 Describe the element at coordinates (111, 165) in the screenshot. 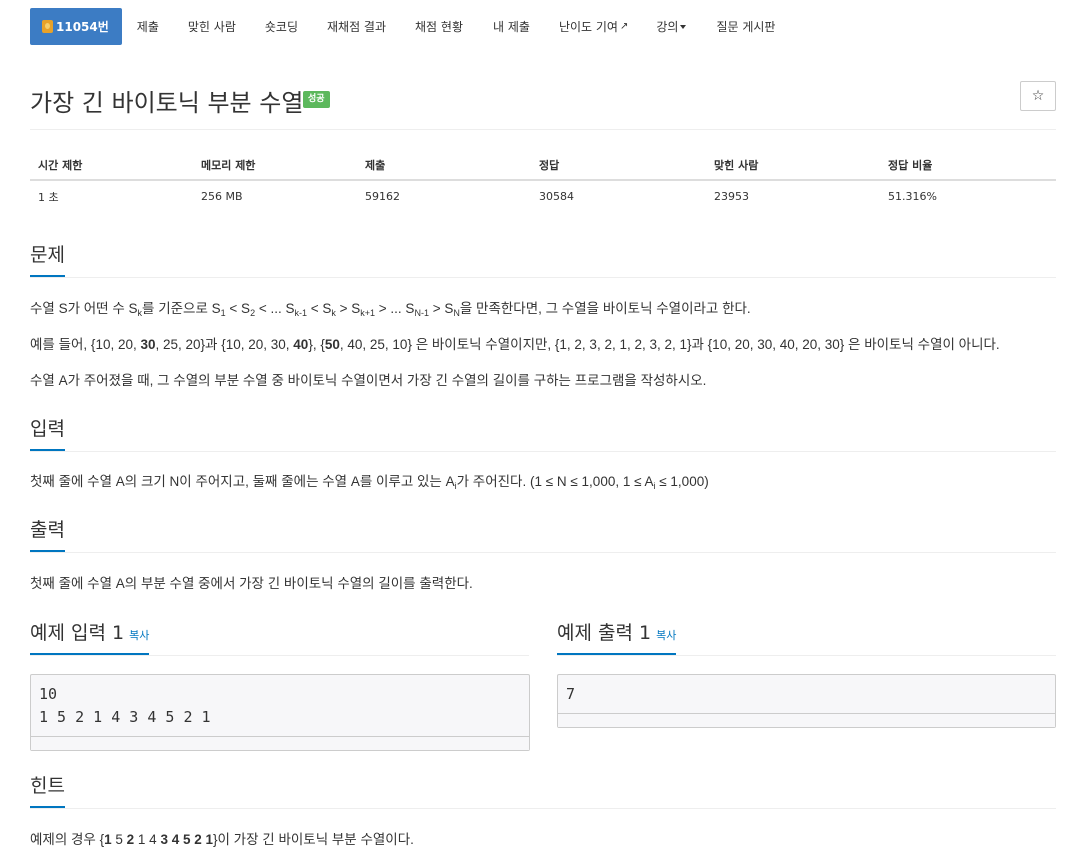

I see `time-limit-header: 시간 제한` at that location.